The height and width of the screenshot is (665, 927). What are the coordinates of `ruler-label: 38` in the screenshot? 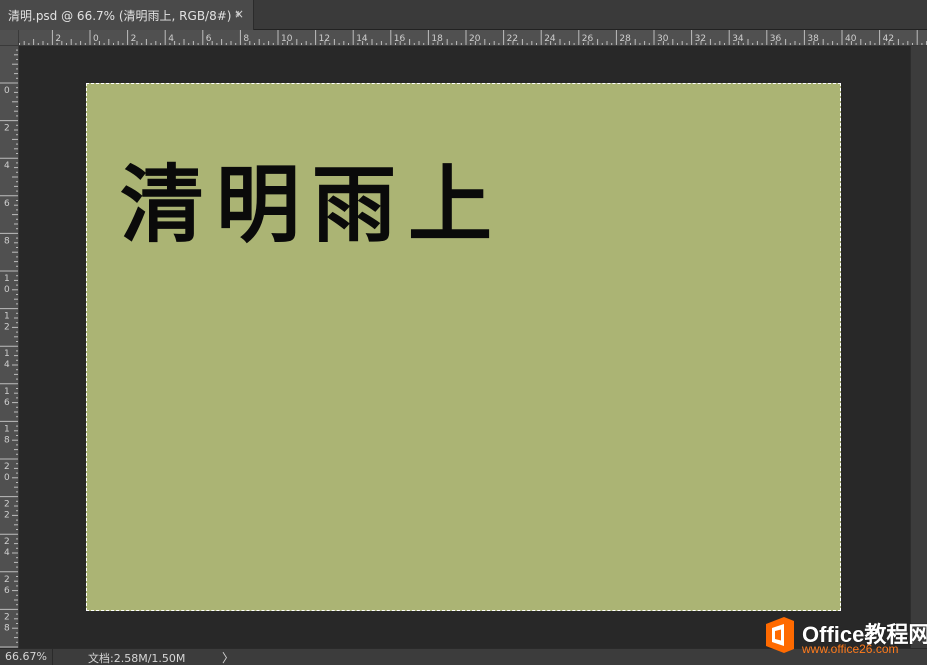 It's located at (813, 39).